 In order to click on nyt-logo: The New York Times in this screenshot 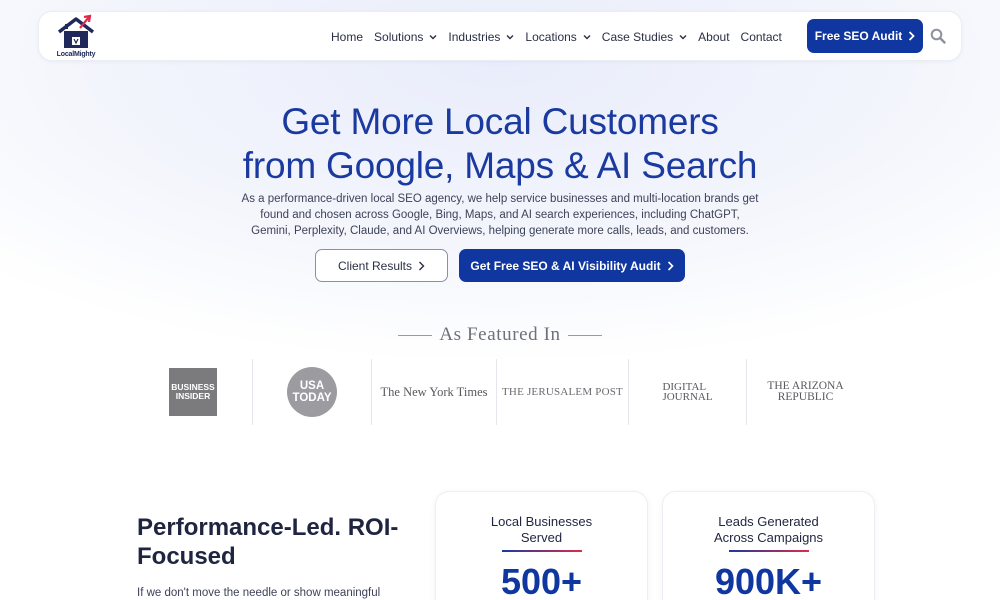, I will do `click(434, 392)`.